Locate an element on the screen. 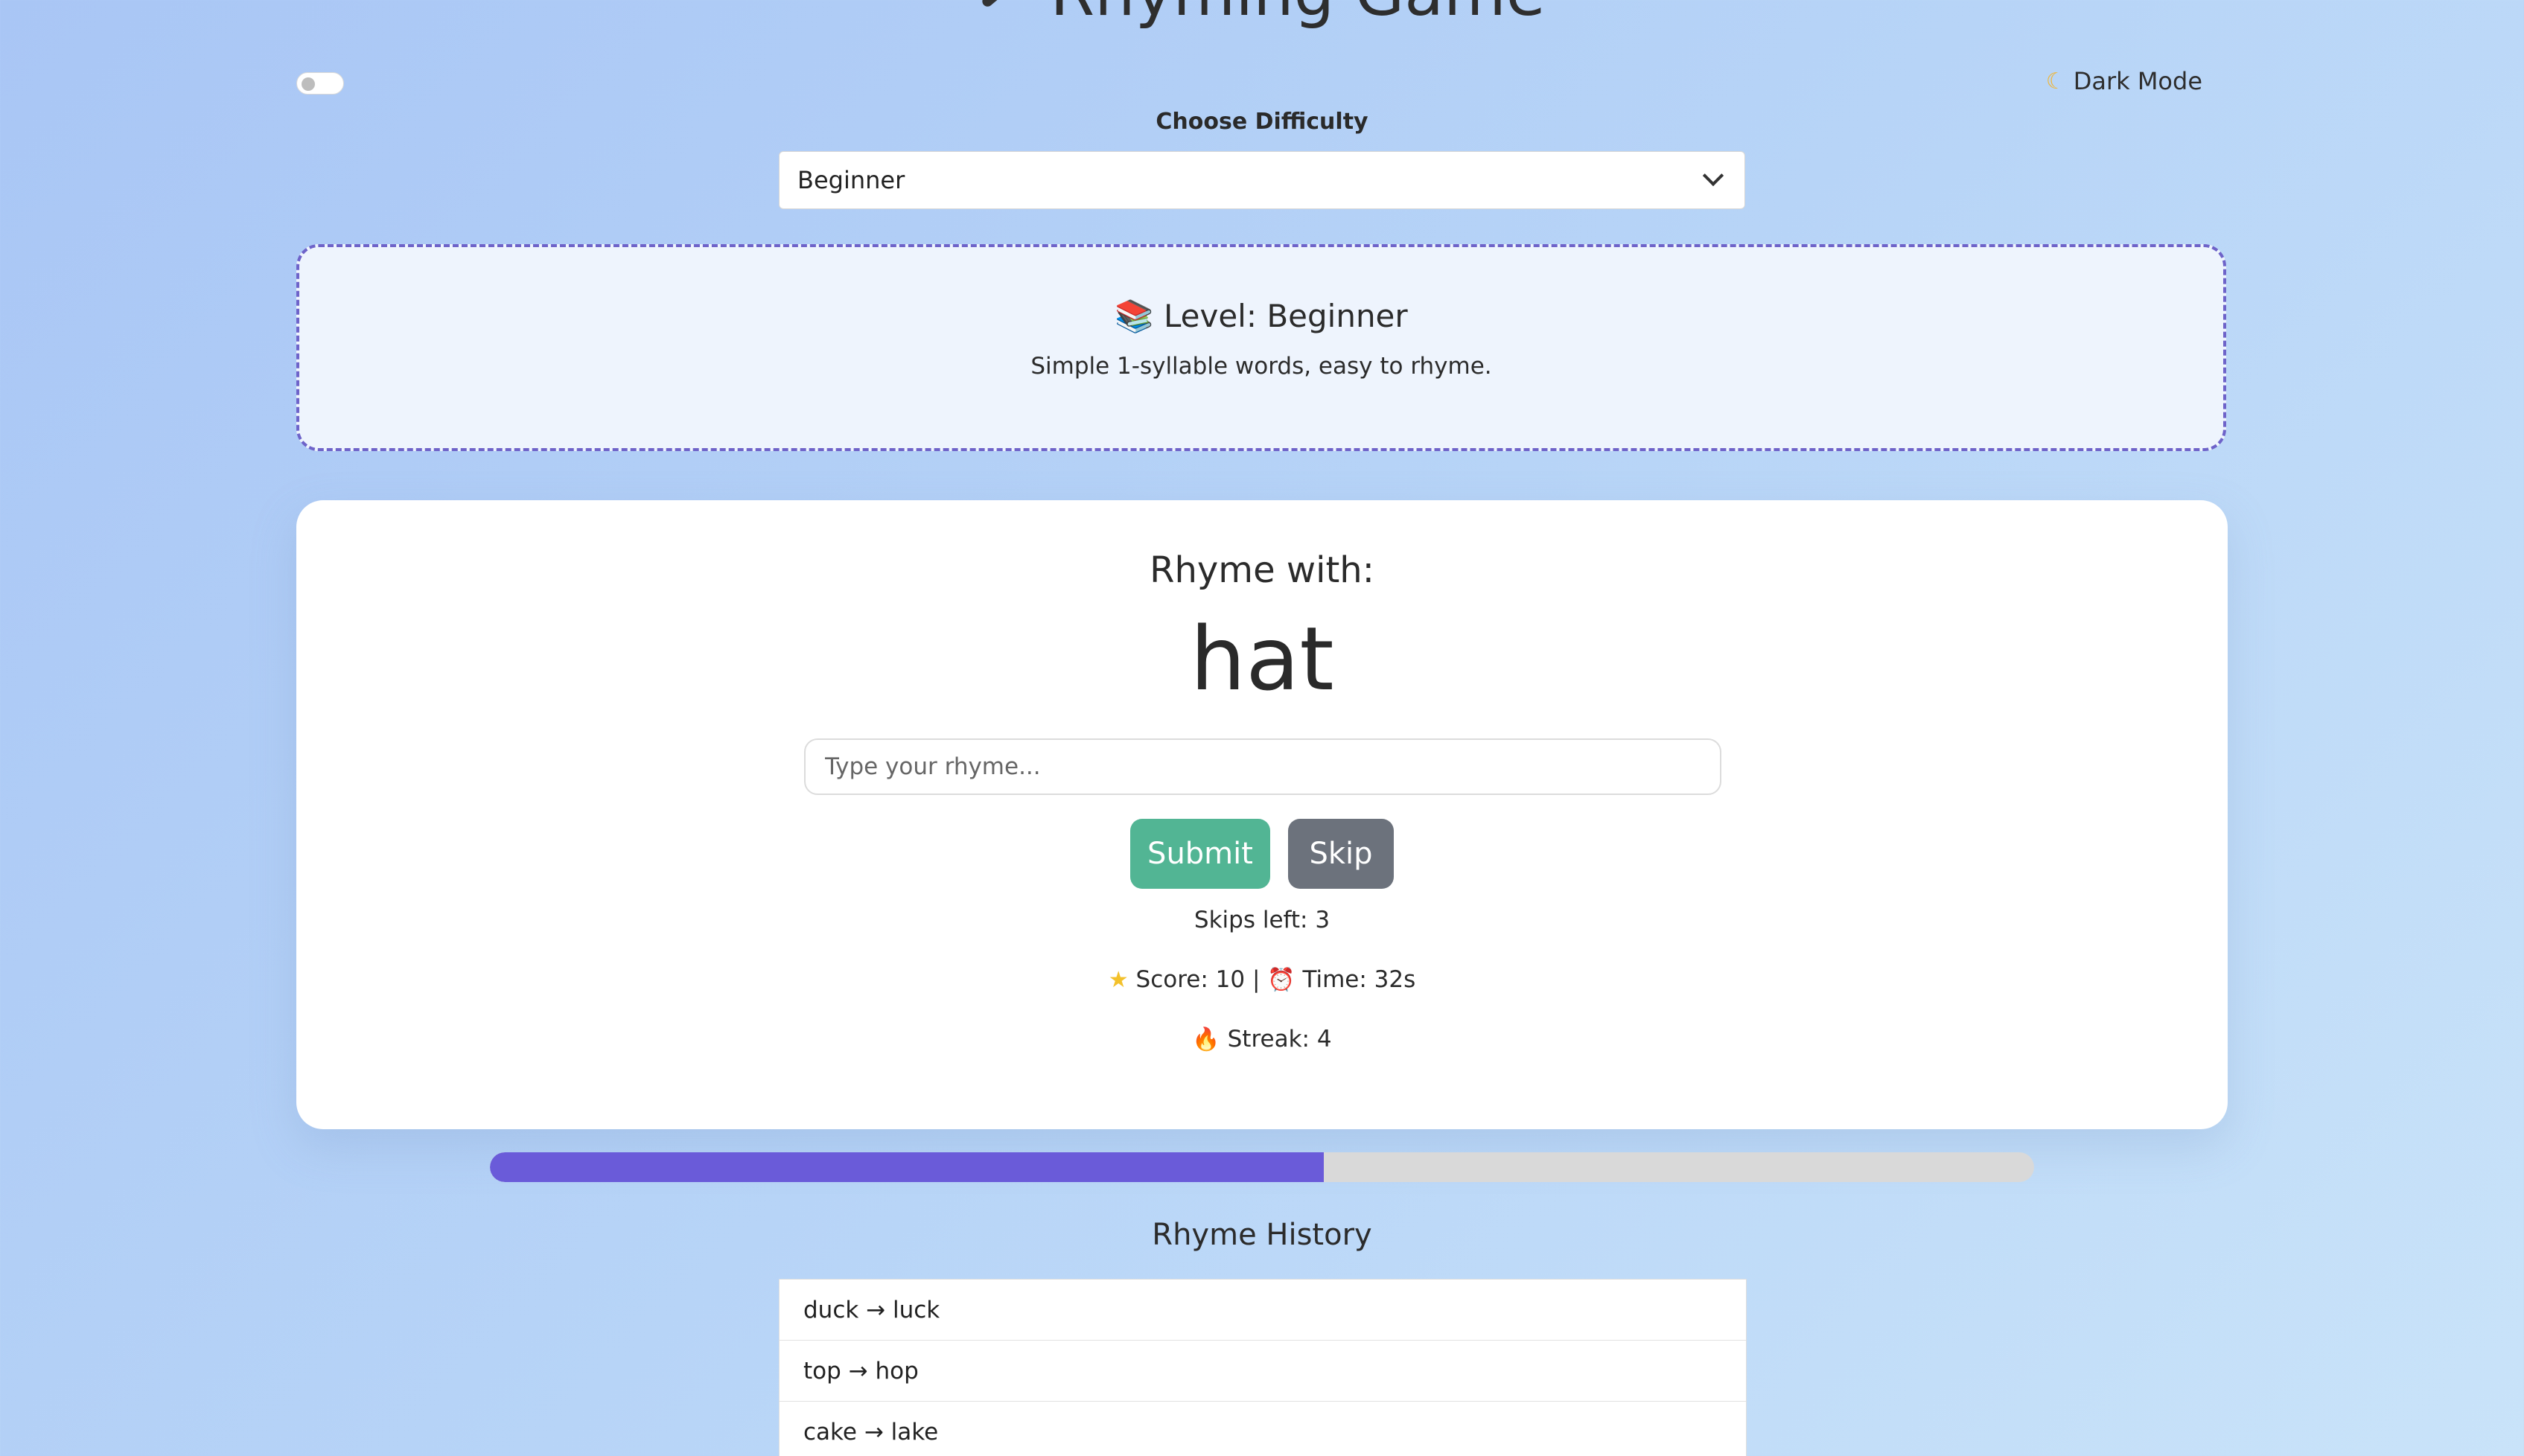 Image resolution: width=2524 pixels, height=1456 pixels. target-word: hat is located at coordinates (1262, 658).